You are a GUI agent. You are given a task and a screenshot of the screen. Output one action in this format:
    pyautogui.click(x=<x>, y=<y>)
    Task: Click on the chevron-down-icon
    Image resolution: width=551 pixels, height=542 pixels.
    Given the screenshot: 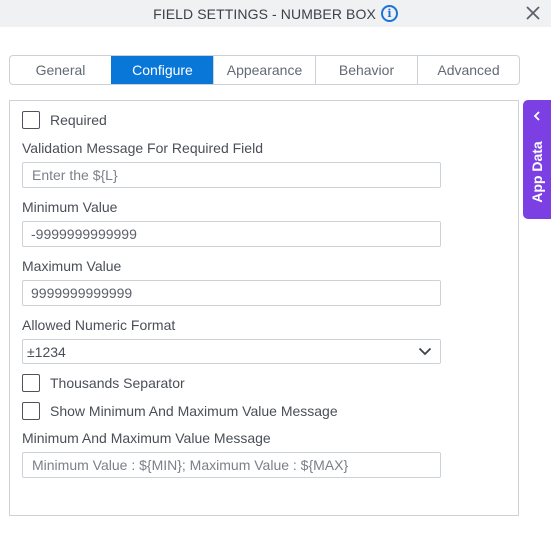 What is the action you would take?
    pyautogui.click(x=425, y=351)
    